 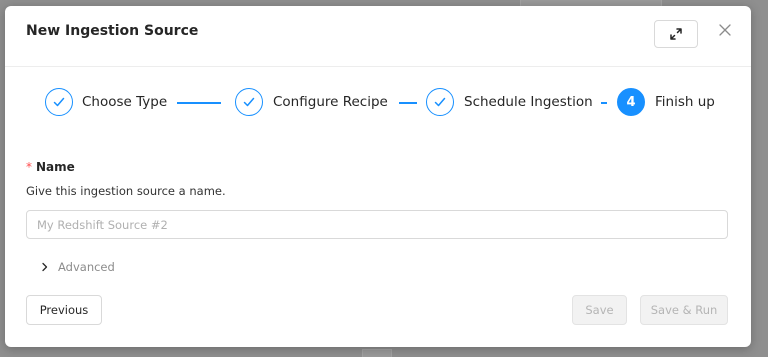 I want to click on close-button, so click(x=725, y=30).